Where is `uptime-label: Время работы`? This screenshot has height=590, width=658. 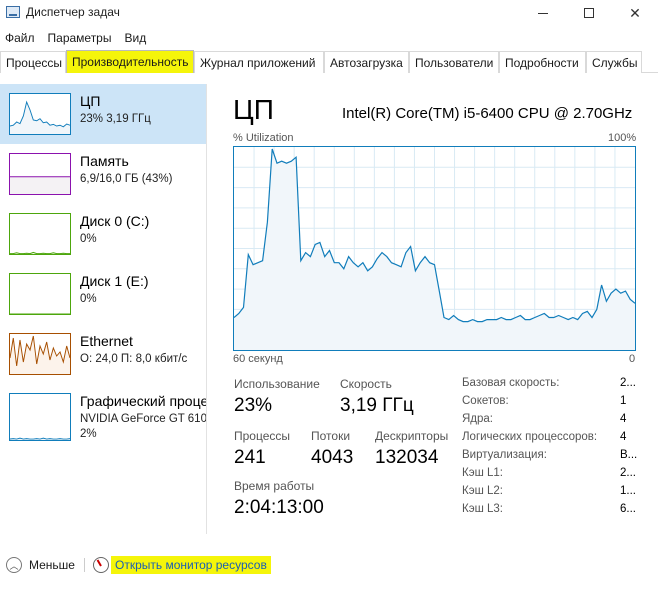 uptime-label: Время работы is located at coordinates (274, 486).